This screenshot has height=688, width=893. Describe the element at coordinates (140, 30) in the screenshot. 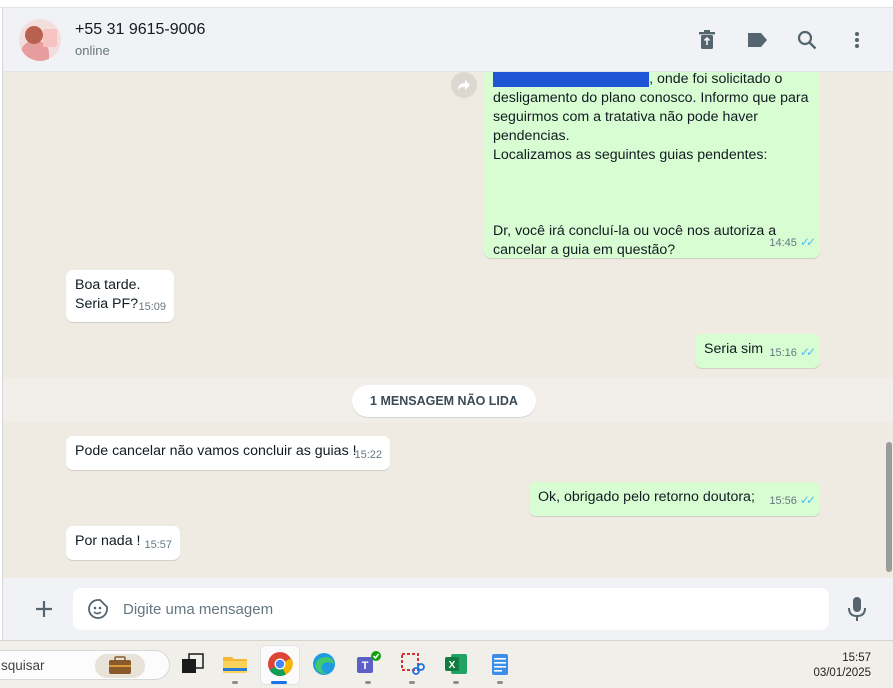

I see `contact-name: +55 31 9615-9006` at that location.